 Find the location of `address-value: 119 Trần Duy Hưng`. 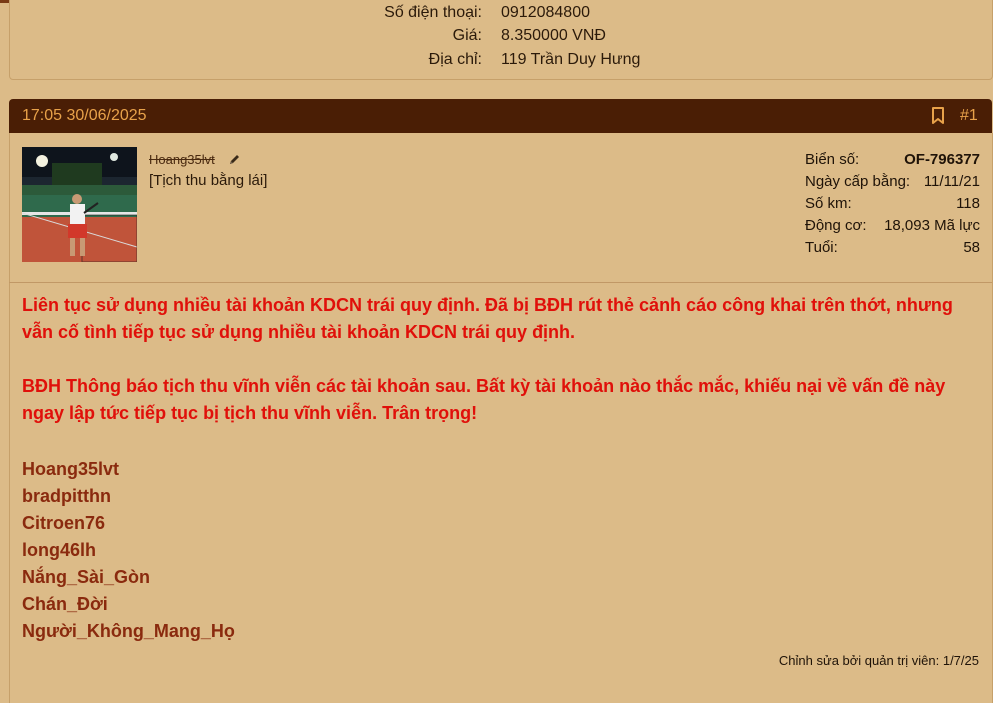

address-value: 119 Trần Duy Hưng is located at coordinates (571, 59).